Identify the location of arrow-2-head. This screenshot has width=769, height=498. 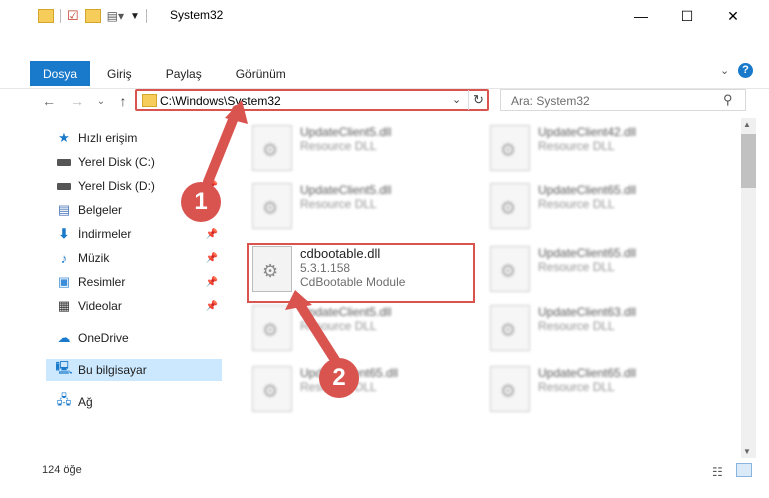
(298, 300).